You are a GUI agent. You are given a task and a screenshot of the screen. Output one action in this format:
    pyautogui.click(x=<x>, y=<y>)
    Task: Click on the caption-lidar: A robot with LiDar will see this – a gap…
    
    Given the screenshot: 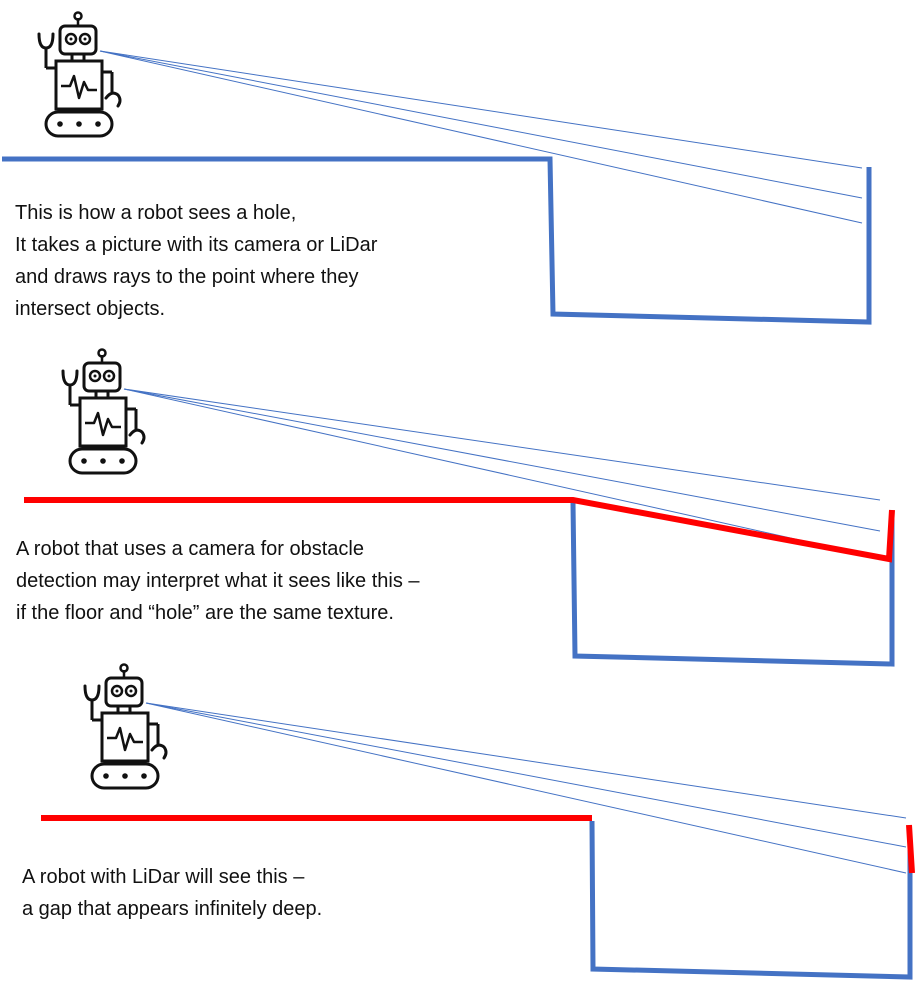 What is the action you would take?
    pyautogui.click(x=172, y=893)
    